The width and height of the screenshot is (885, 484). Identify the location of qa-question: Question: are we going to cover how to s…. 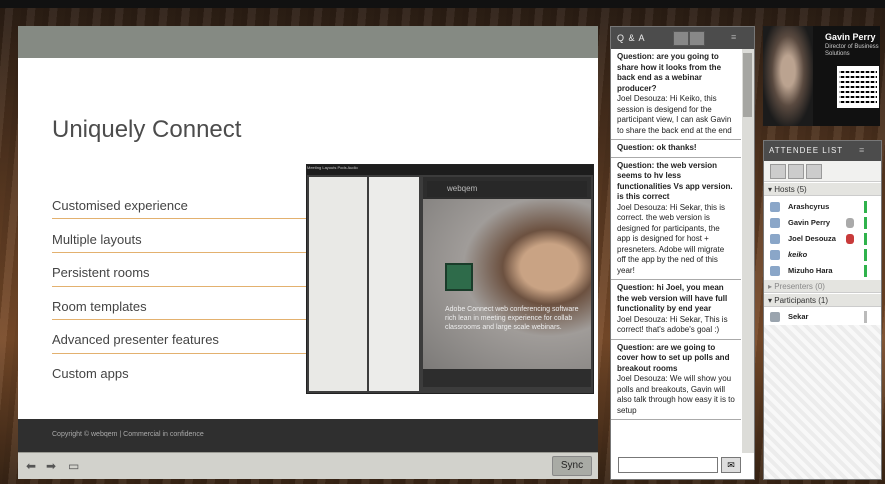
(673, 357).